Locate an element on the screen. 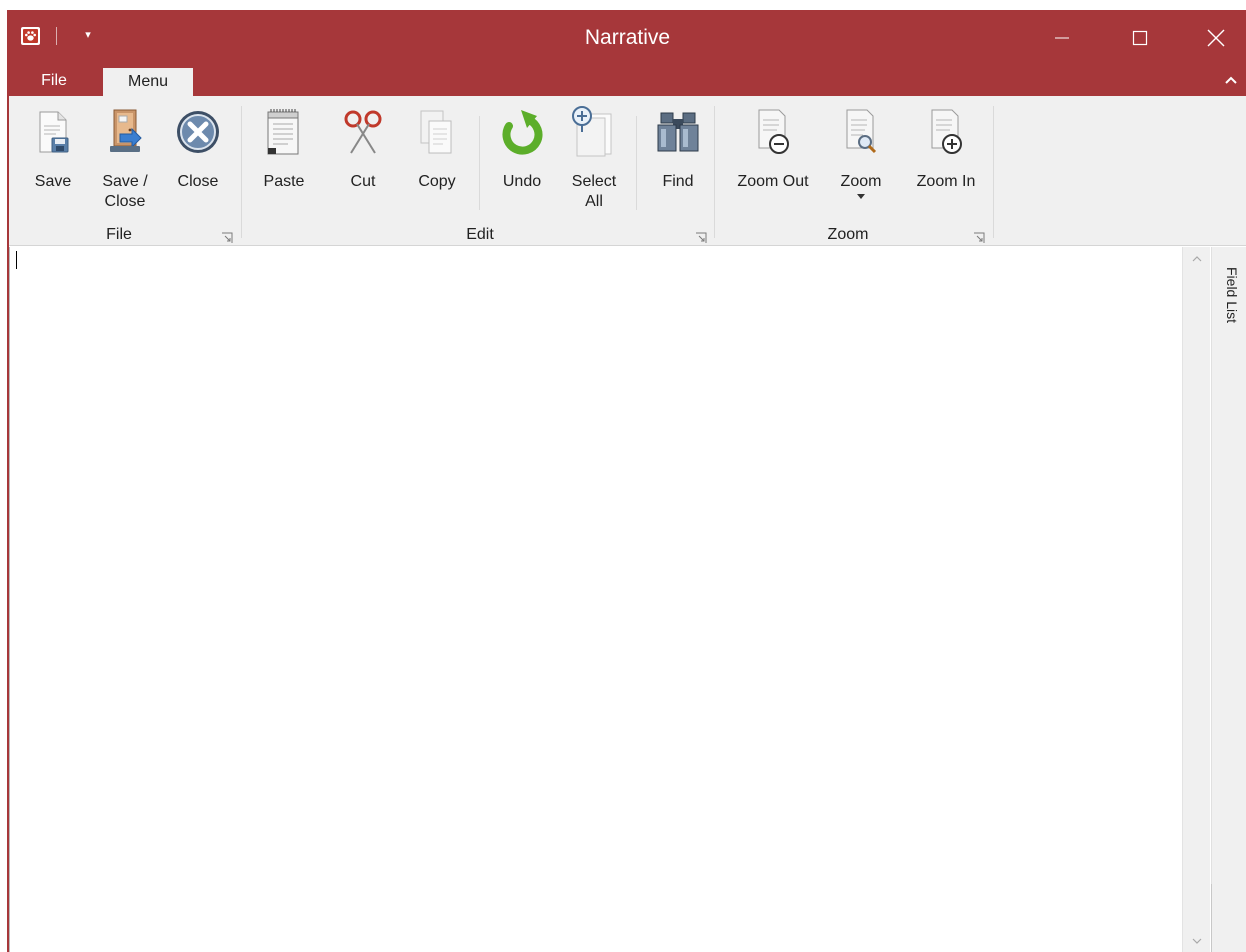 This screenshot has width=1246, height=952. scissors-icon is located at coordinates (363, 132).